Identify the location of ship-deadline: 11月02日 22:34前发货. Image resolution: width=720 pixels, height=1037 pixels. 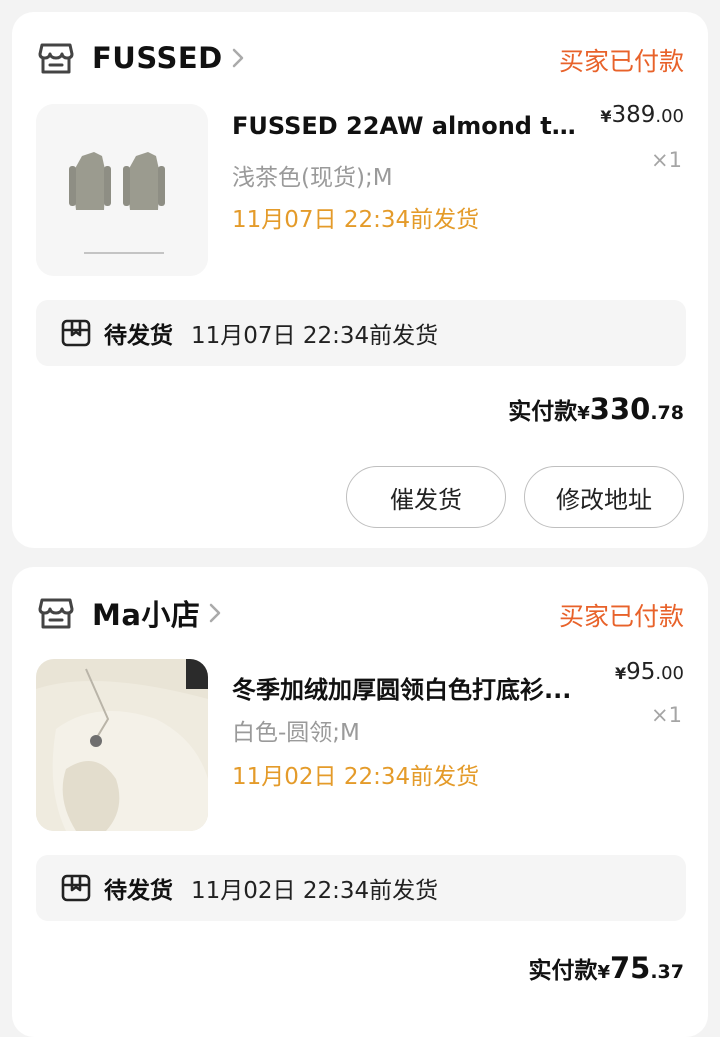
(356, 777).